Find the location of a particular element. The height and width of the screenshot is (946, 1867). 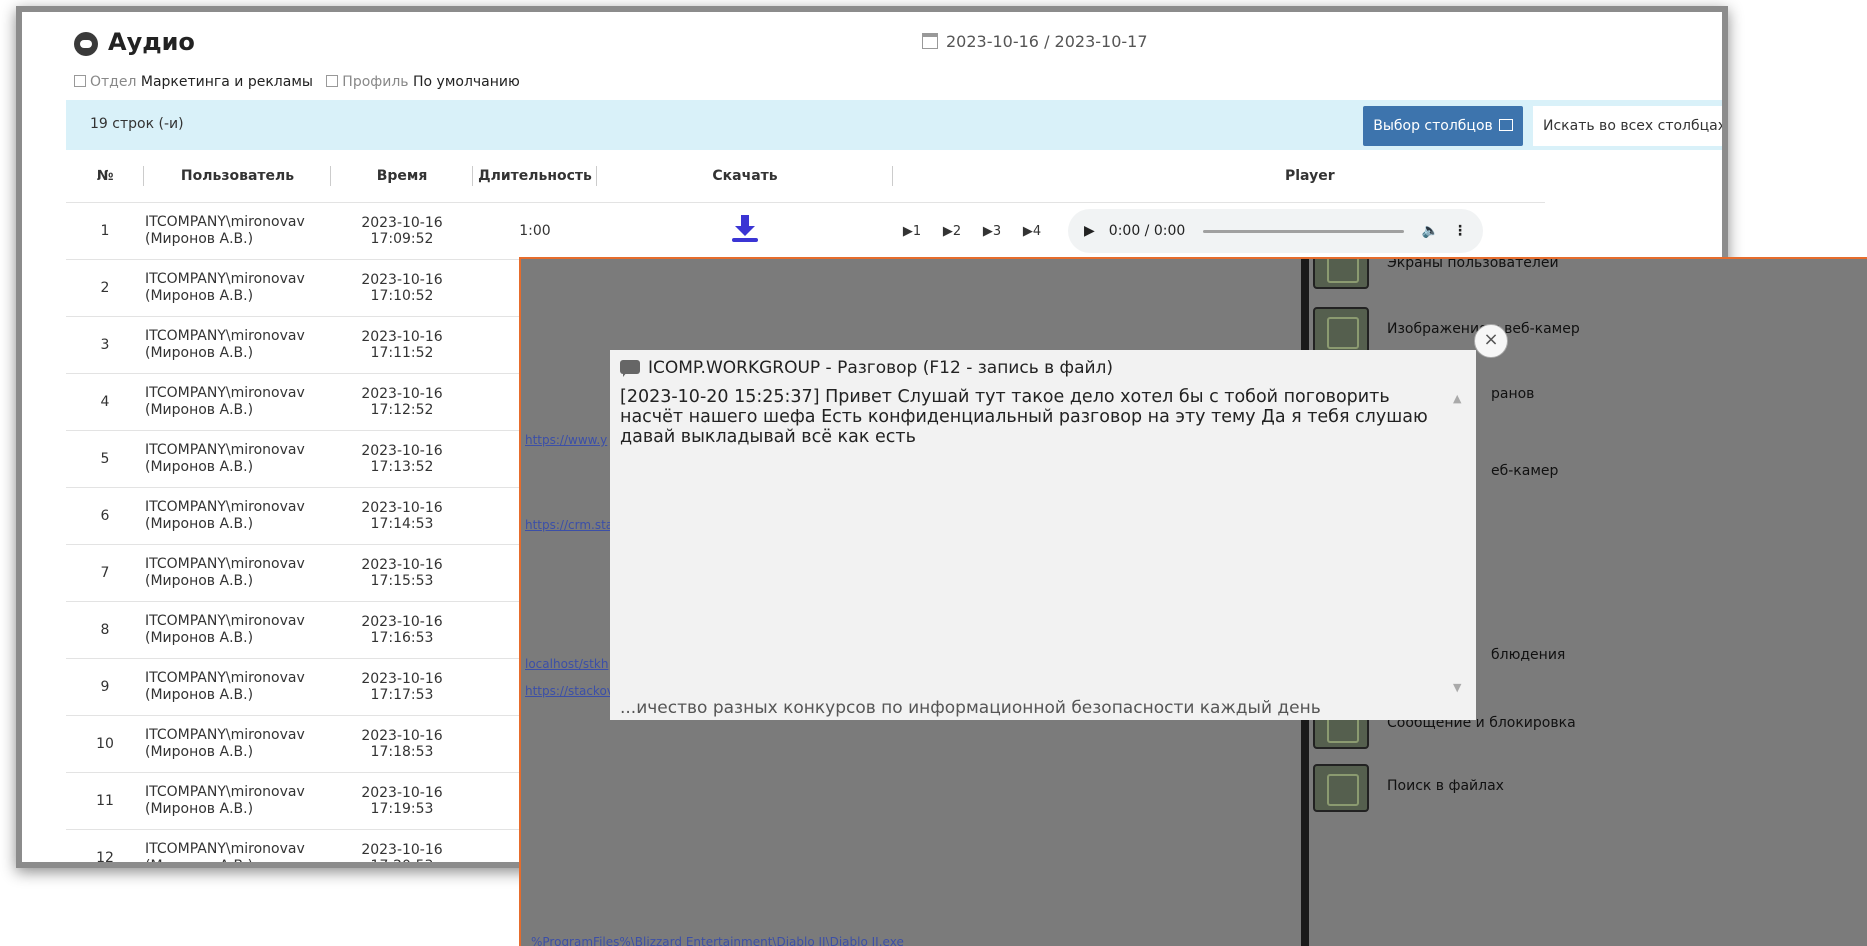

row-number: 1 is located at coordinates (105, 231).